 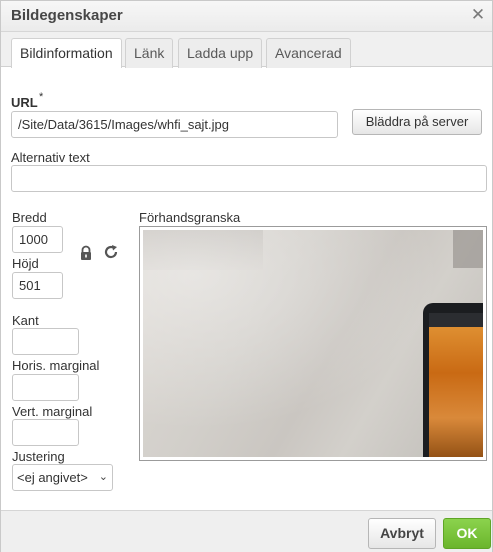 I want to click on width-label: Bredd, so click(x=29, y=217).